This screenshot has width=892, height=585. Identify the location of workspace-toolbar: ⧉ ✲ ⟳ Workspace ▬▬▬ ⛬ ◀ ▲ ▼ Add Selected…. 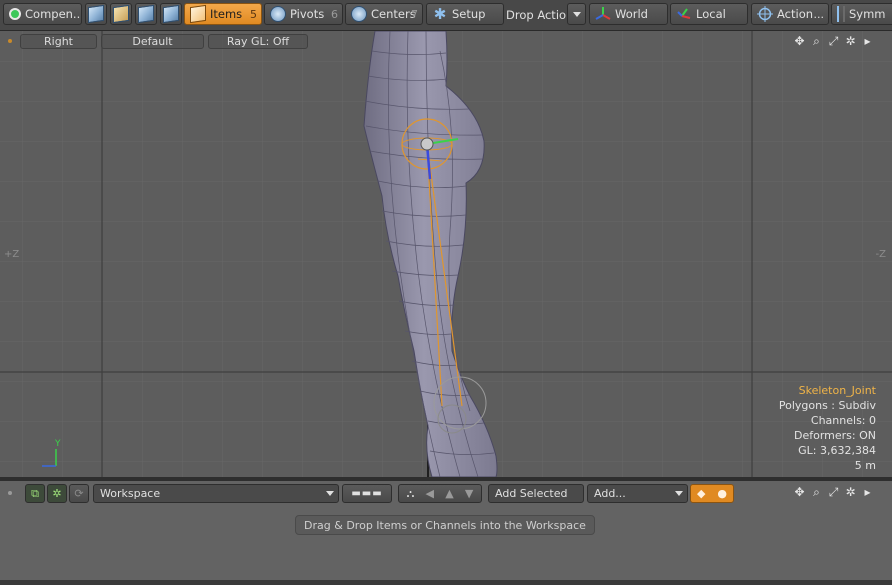
(446, 493).